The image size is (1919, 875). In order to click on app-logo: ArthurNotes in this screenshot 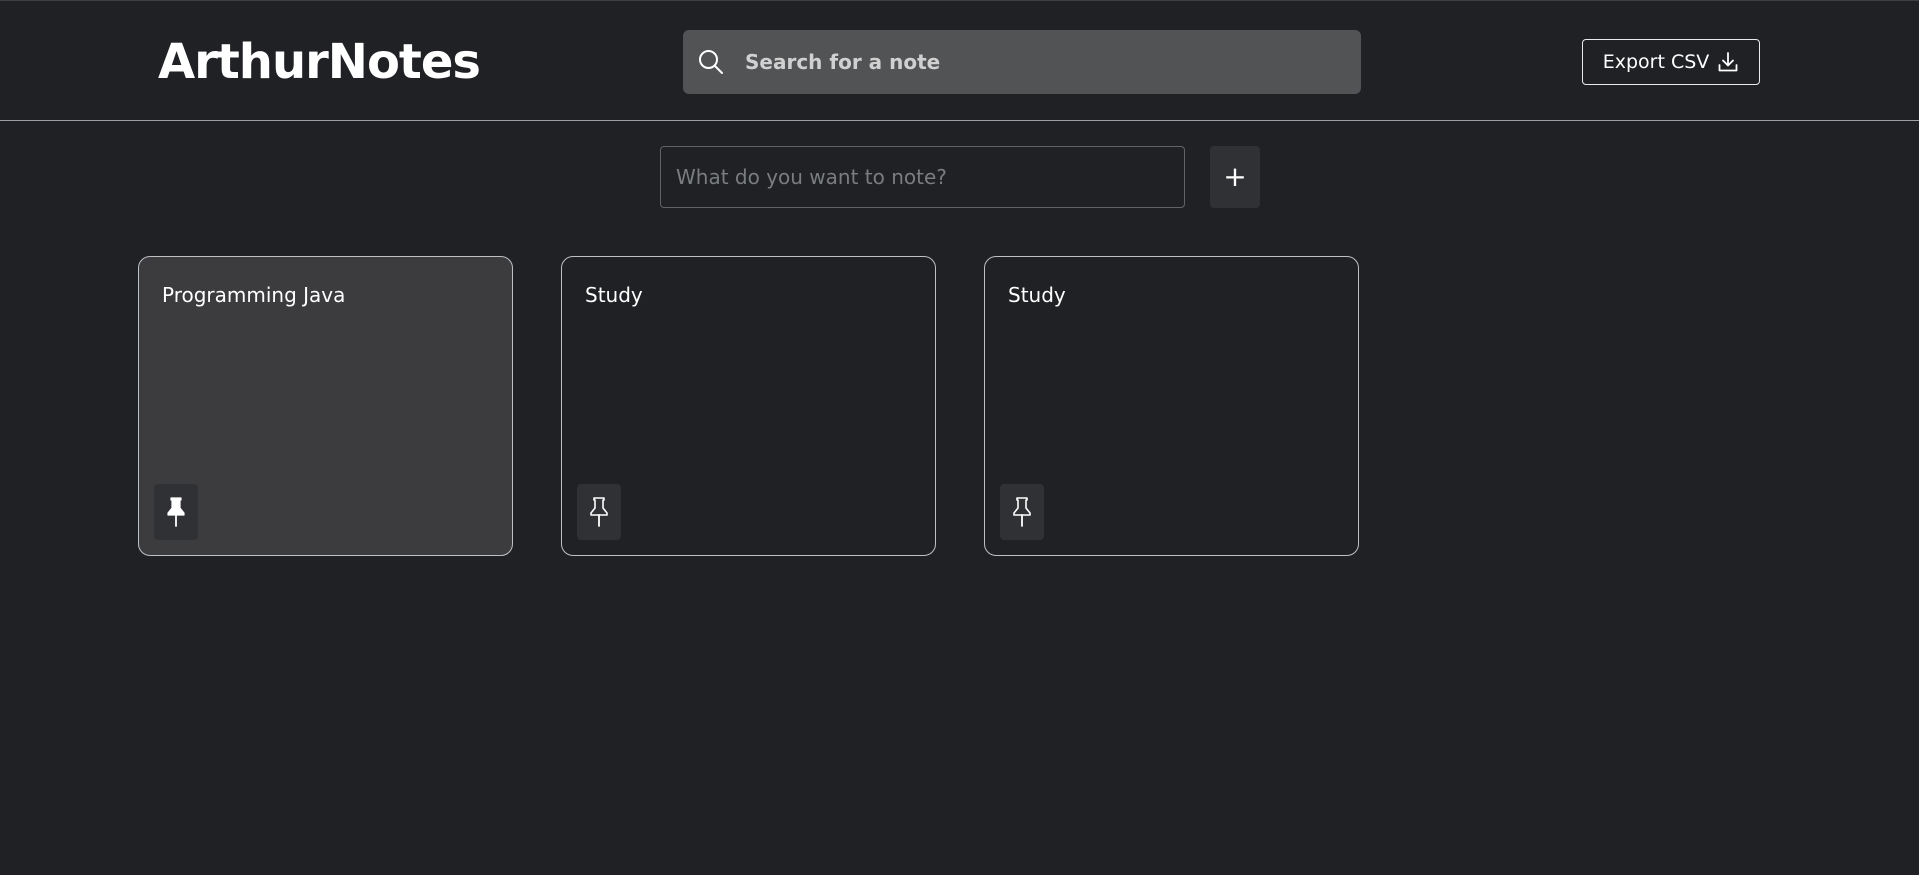, I will do `click(319, 62)`.